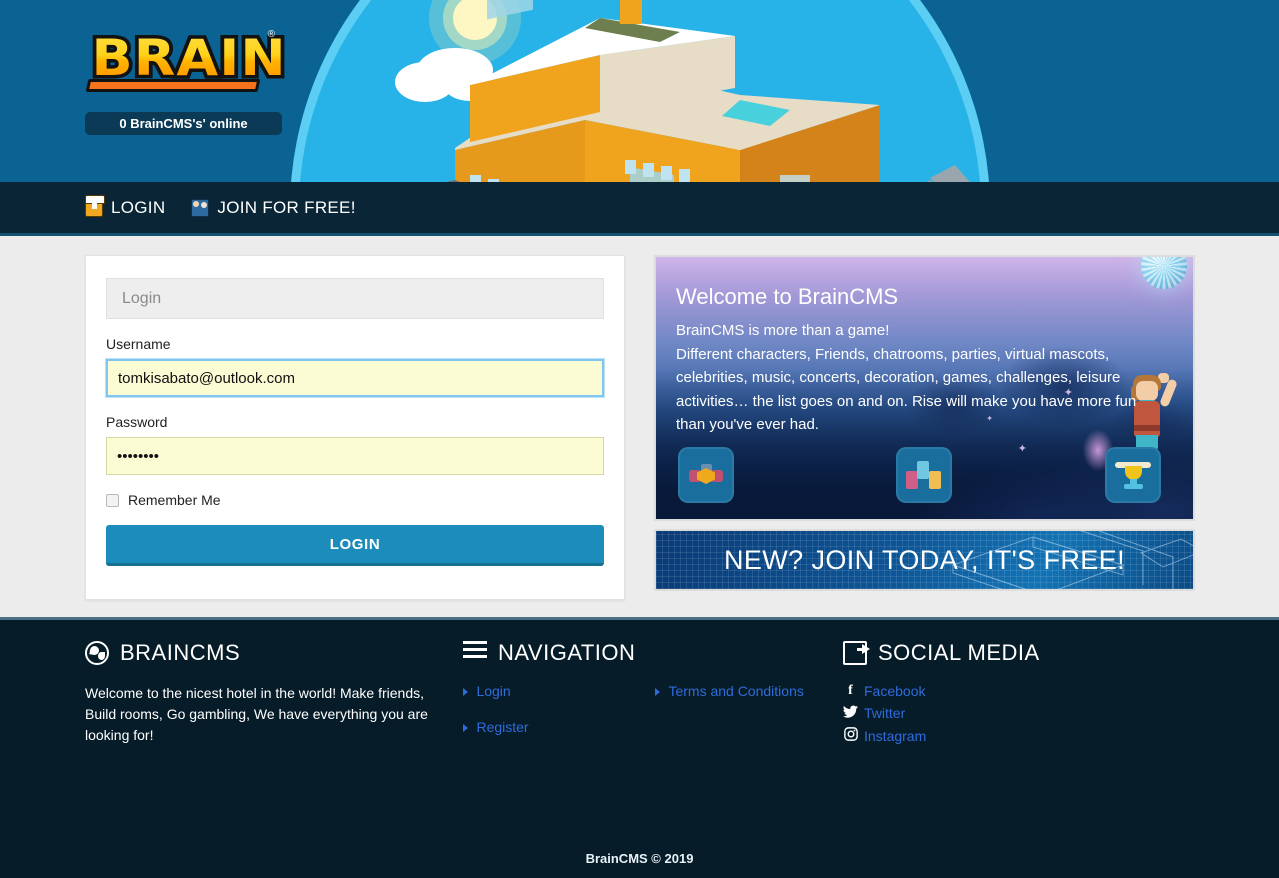  What do you see at coordinates (959, 652) in the screenshot?
I see `footer-social-heading-label: SOCIAL MEDIA` at bounding box center [959, 652].